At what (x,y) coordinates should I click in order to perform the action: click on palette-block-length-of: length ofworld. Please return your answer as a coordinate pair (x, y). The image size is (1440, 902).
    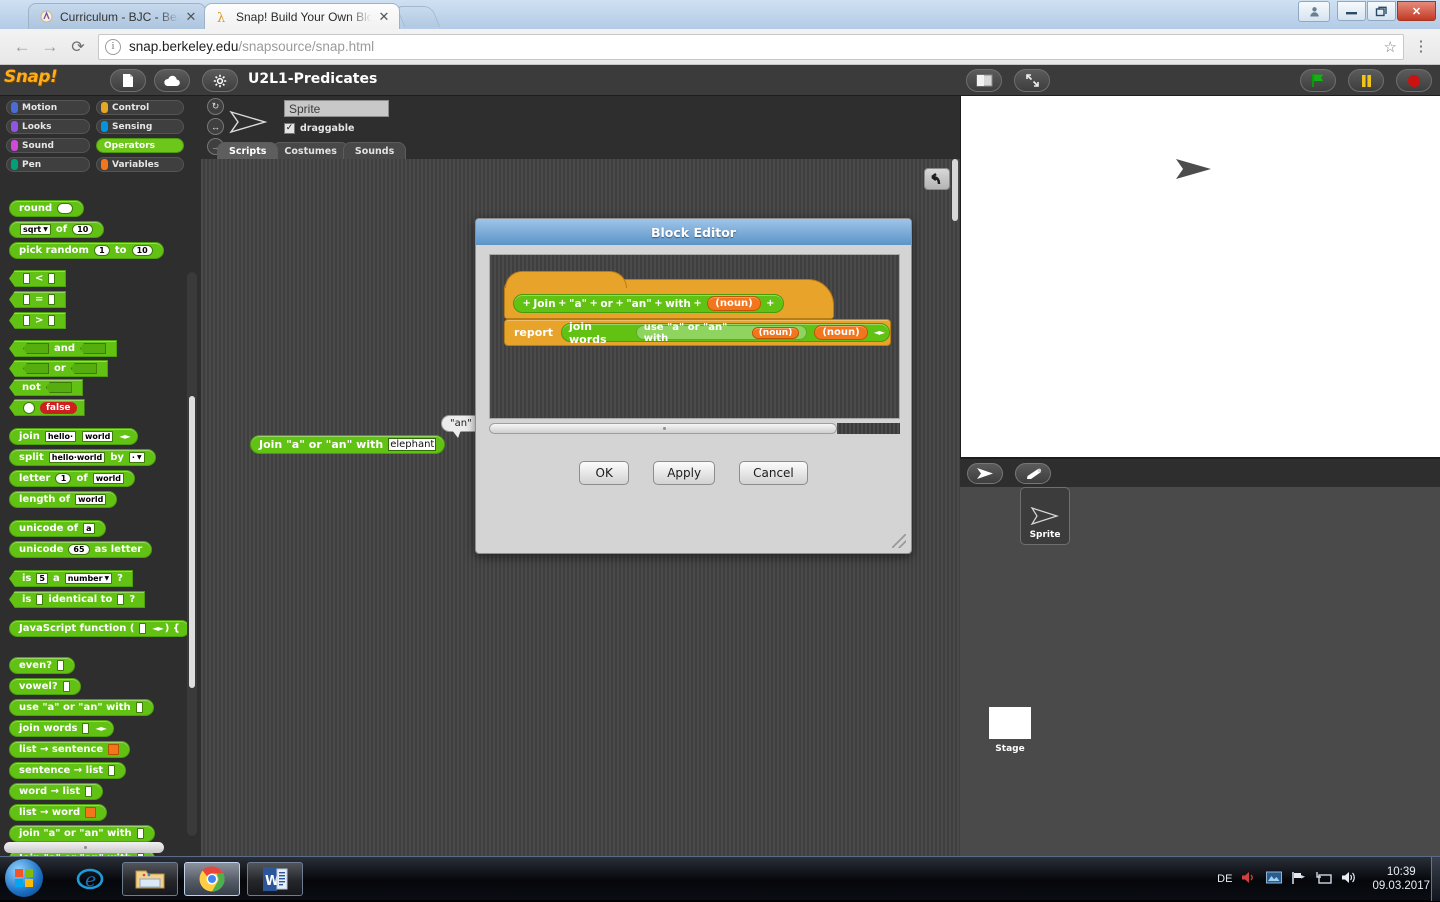
    Looking at the image, I should click on (63, 499).